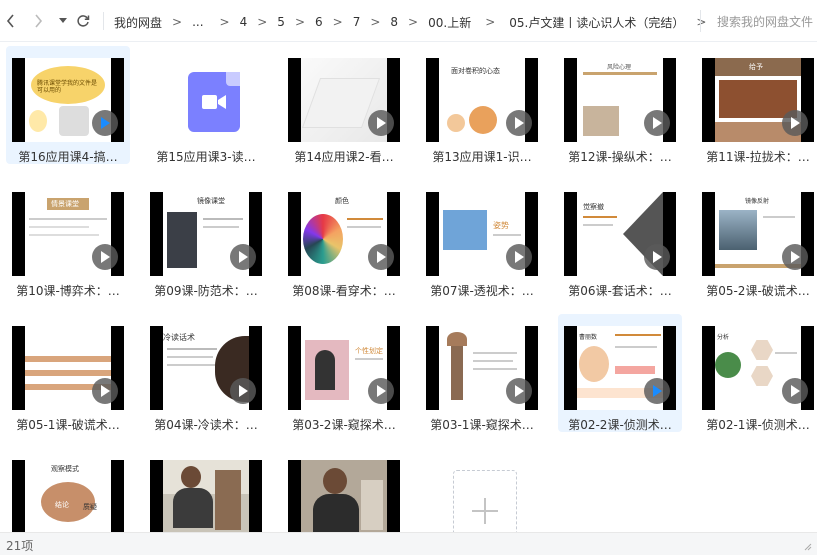 The image size is (817, 555). I want to click on back-button, so click(10, 21).